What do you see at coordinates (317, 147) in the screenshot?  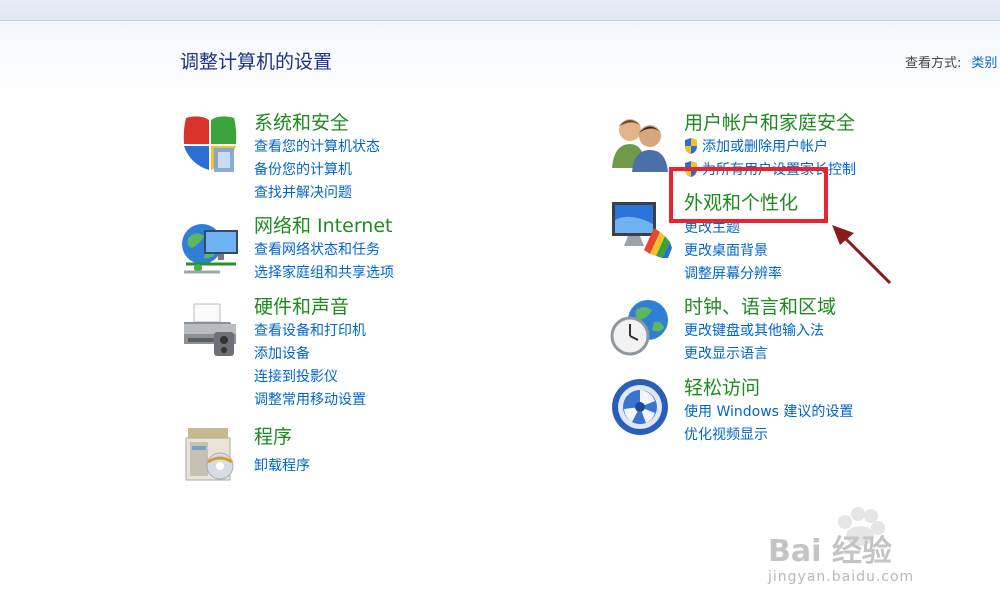 I see `link-view-computer-status: 查看您的计算机状态` at bounding box center [317, 147].